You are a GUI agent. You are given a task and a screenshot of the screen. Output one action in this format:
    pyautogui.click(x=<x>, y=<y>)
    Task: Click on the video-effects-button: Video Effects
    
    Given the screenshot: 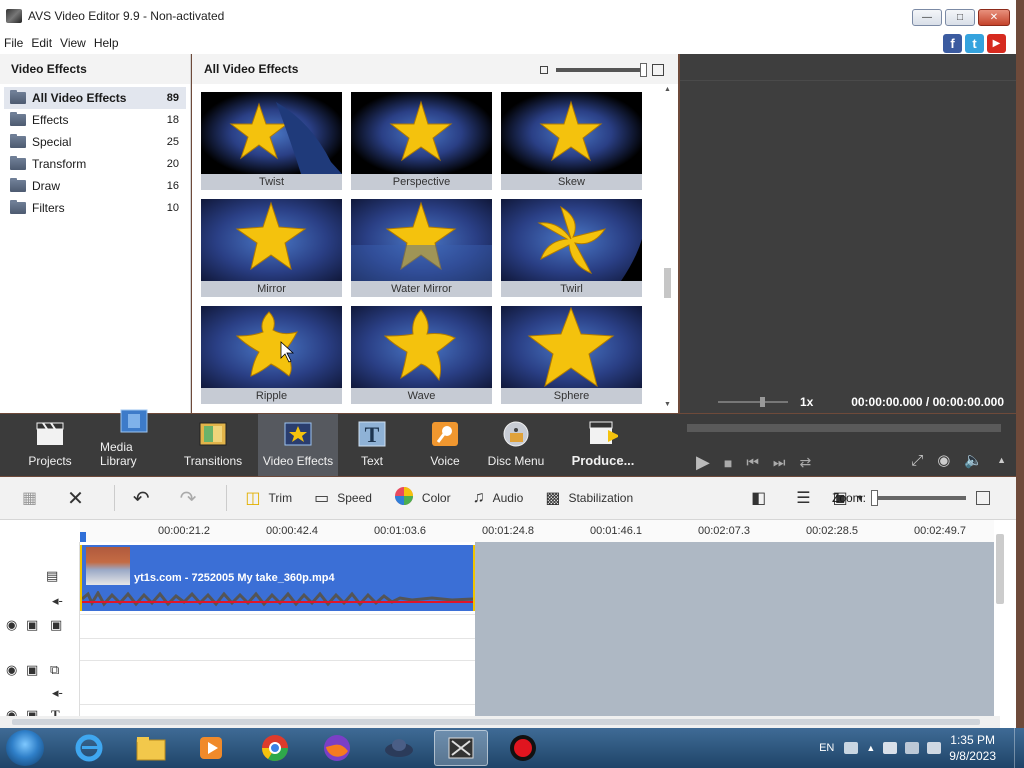 What is the action you would take?
    pyautogui.click(x=298, y=445)
    